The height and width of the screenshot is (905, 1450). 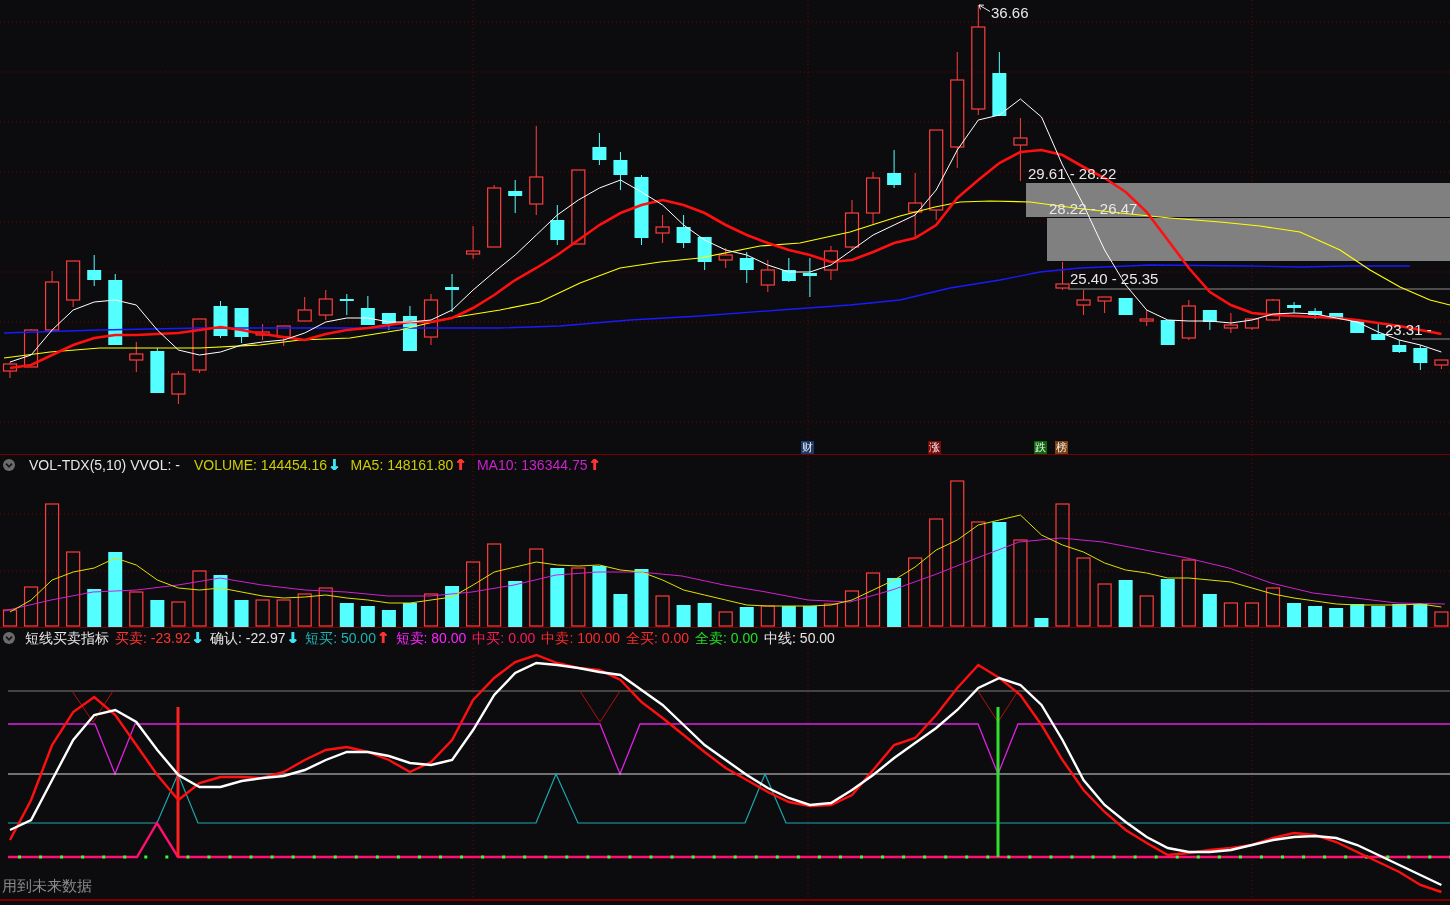 I want to click on indicator-title: 短线买卖指标, so click(x=67, y=637).